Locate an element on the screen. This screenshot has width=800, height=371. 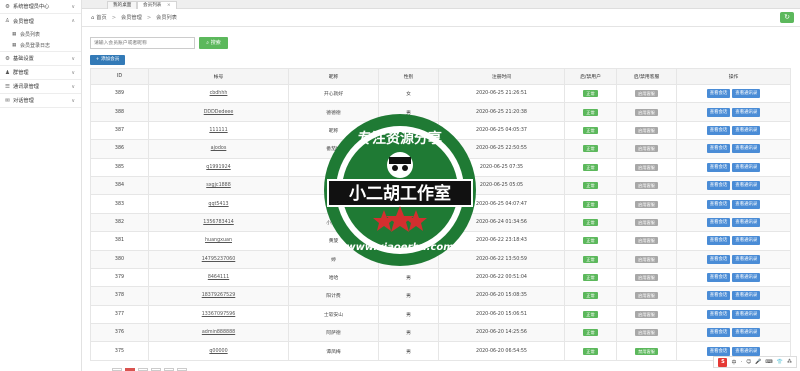
account-link: cbdhhh is located at coordinates (219, 93).